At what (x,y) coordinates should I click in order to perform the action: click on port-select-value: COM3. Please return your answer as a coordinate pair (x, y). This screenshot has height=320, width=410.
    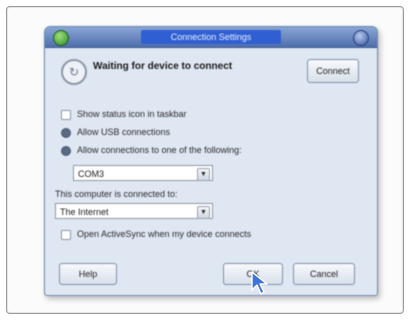
    Looking at the image, I should click on (91, 174).